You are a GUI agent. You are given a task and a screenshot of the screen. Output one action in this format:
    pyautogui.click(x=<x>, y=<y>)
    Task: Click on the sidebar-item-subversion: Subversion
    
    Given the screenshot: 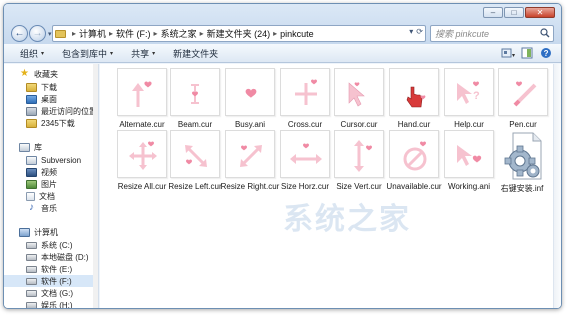 What is the action you would take?
    pyautogui.click(x=53, y=160)
    